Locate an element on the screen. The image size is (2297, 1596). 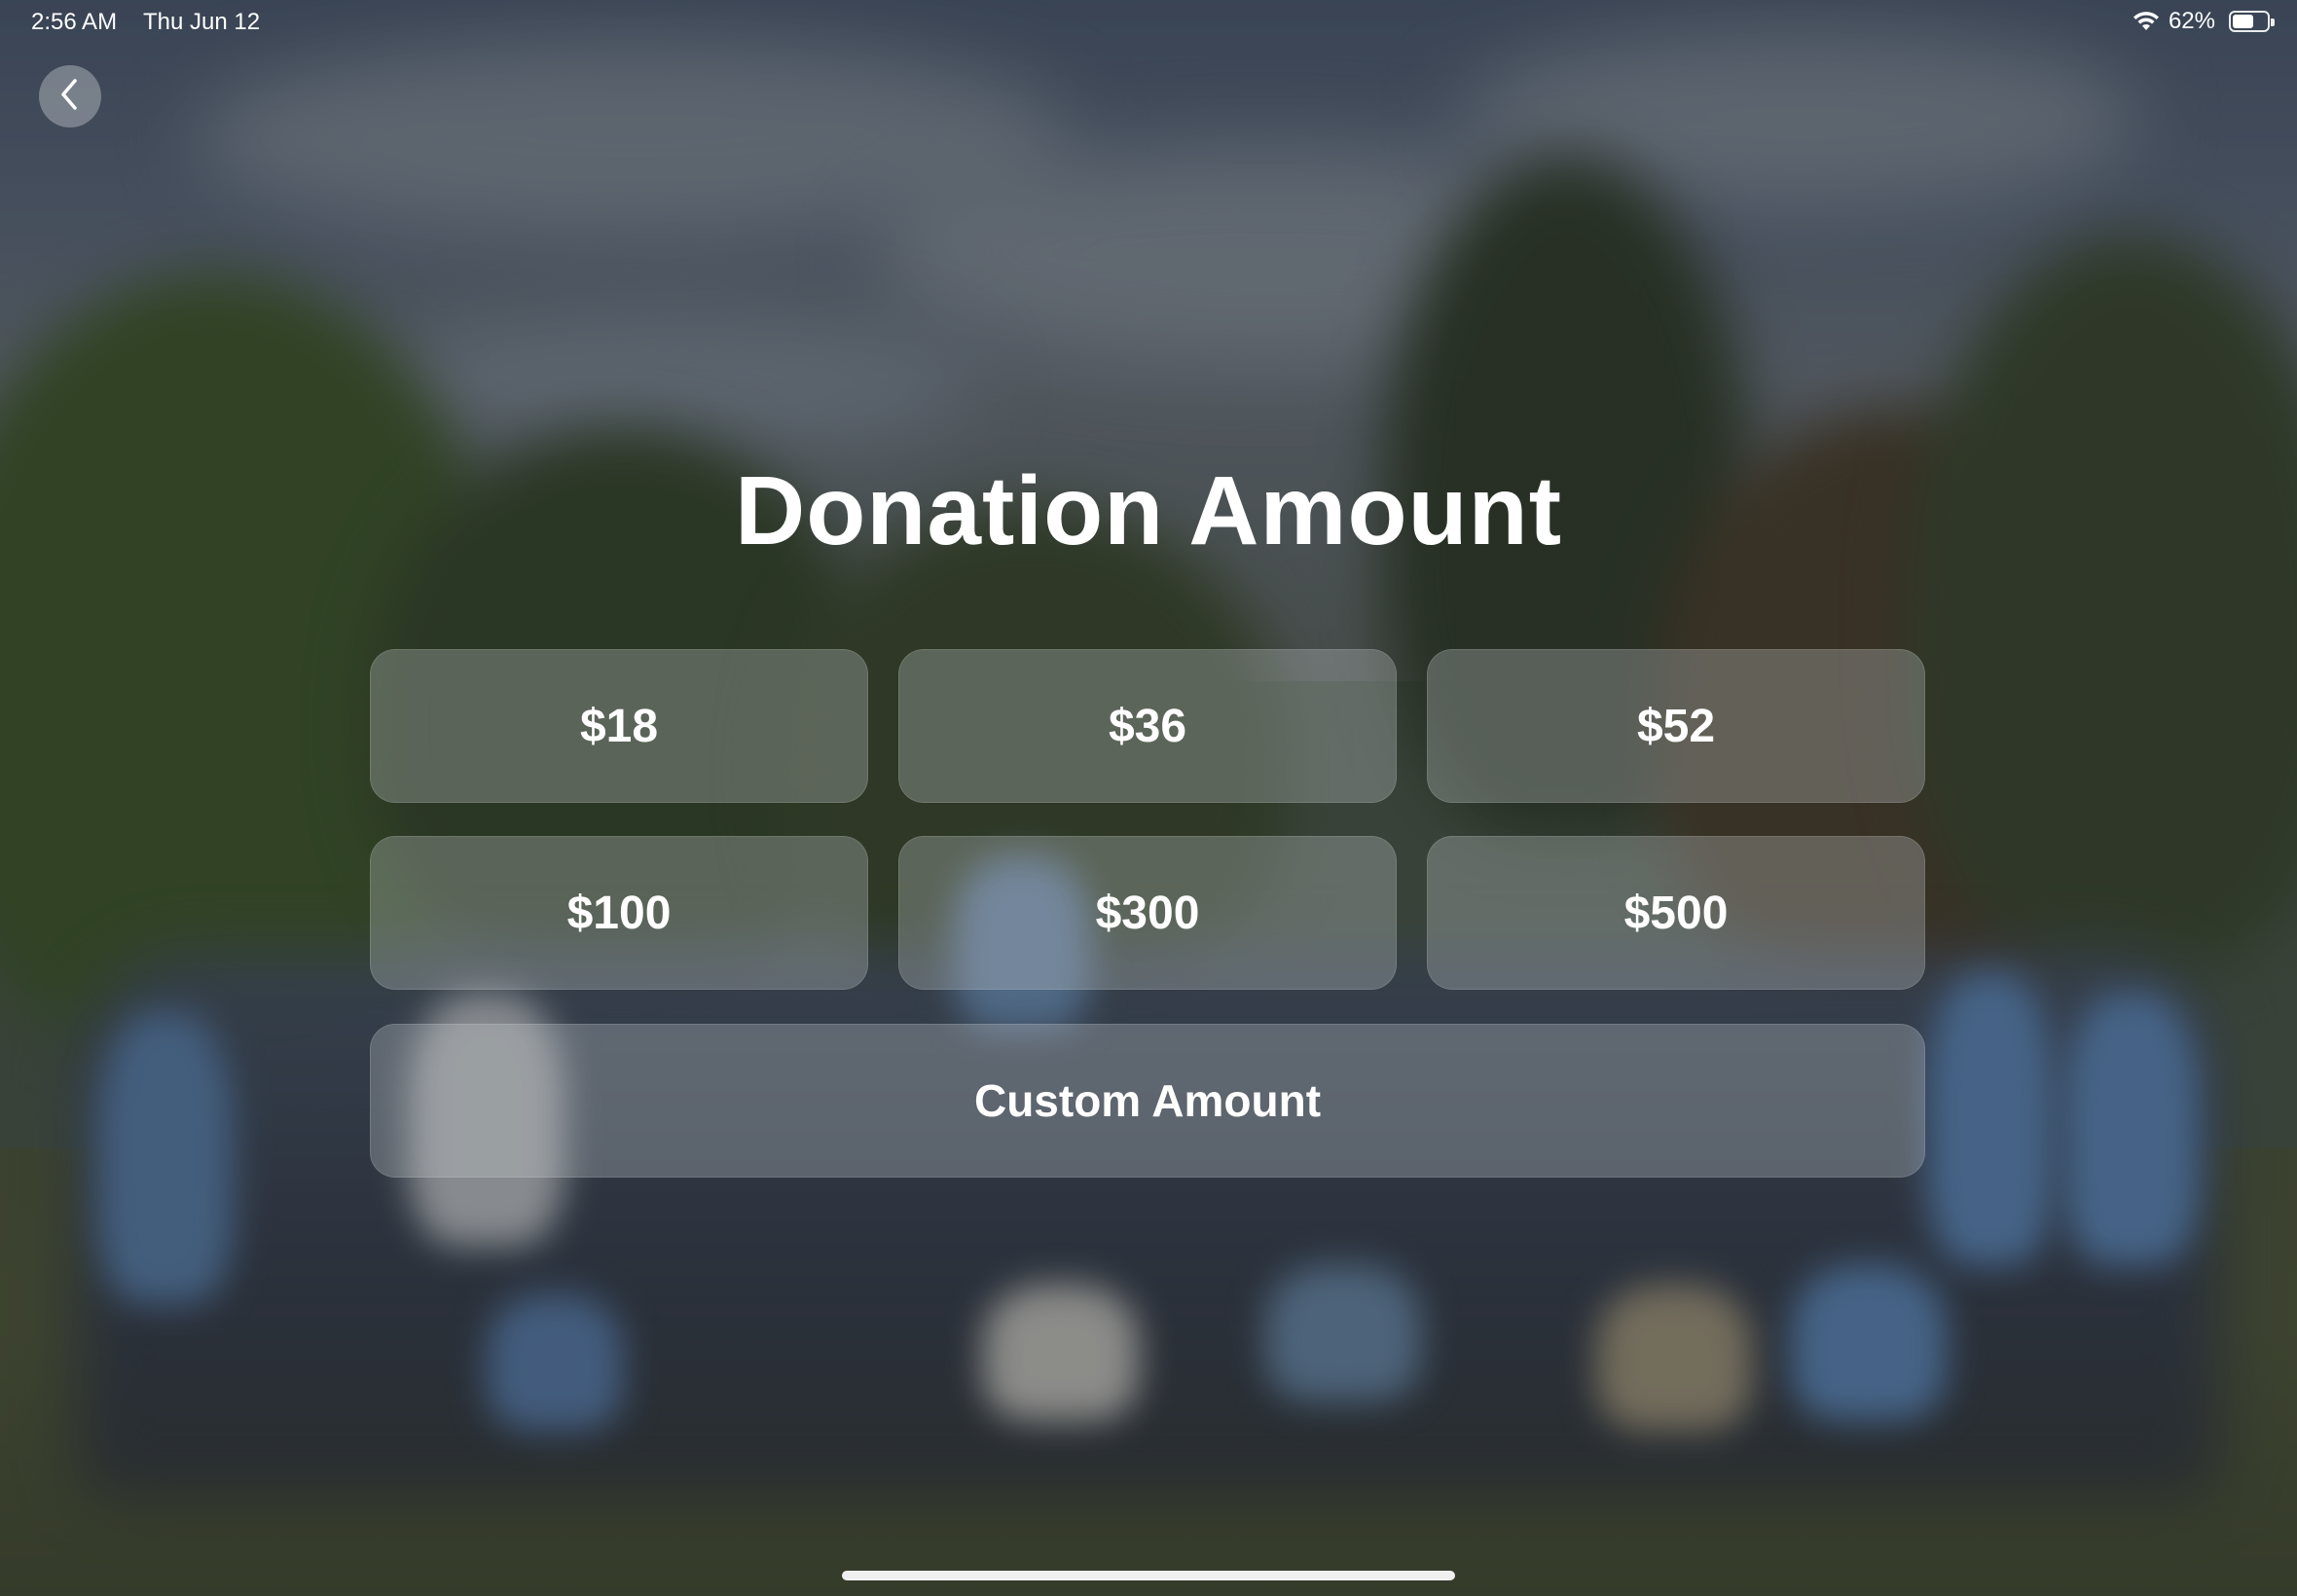
amount-button-500: $500 is located at coordinates (1676, 913).